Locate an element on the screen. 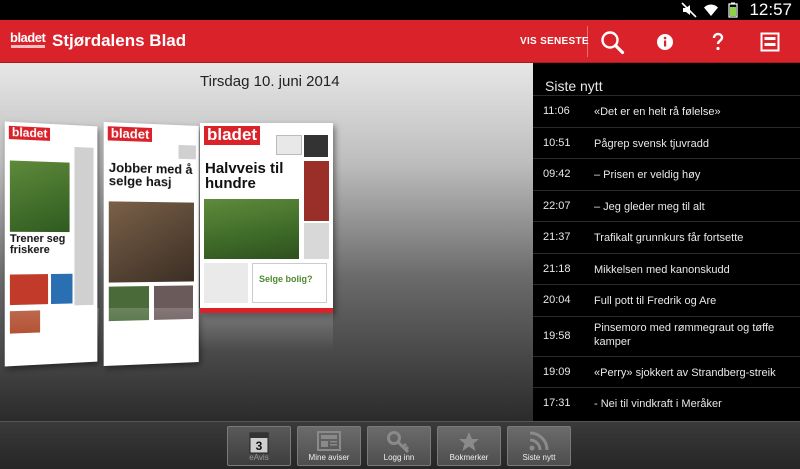 This screenshot has height=469, width=800. news-item: 17:31 - Nei til vindkraft i Meråker is located at coordinates (666, 403).